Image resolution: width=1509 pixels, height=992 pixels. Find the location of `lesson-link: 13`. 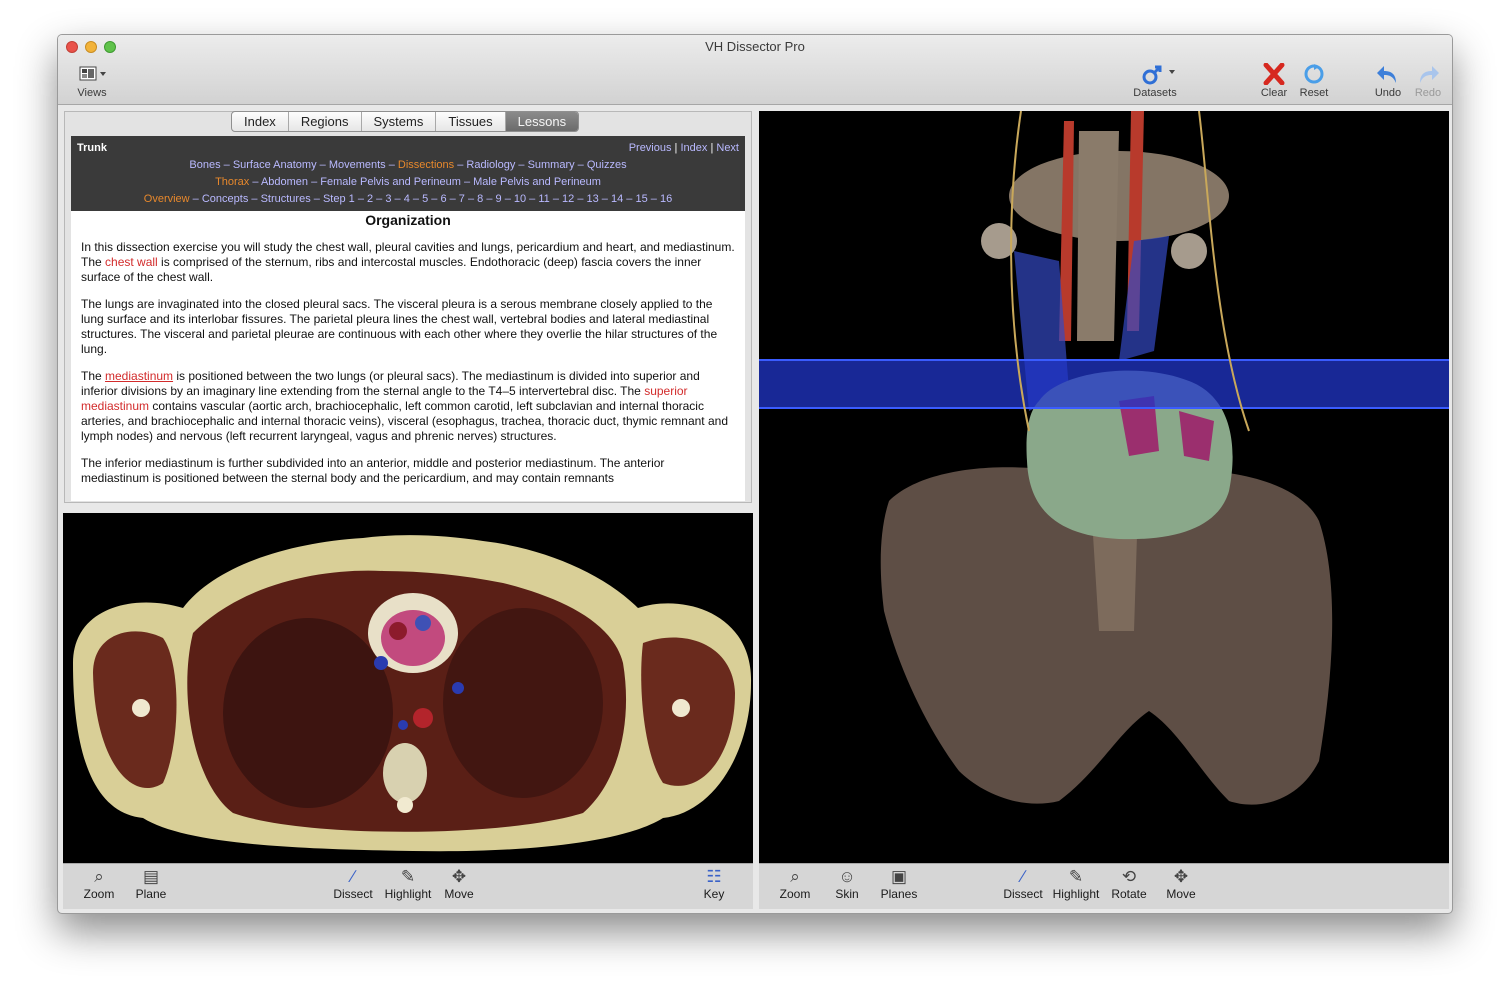

lesson-link: 13 is located at coordinates (593, 199).